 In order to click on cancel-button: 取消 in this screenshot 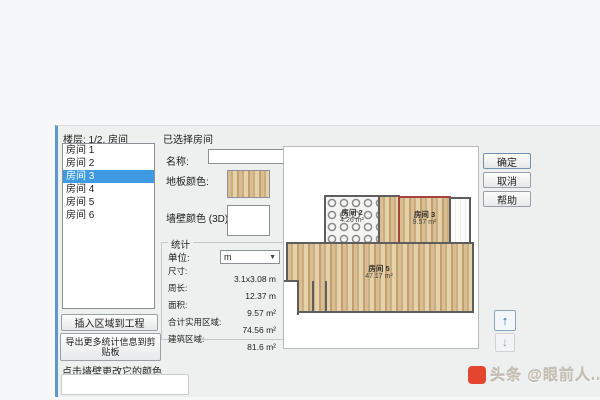, I will do `click(507, 180)`.